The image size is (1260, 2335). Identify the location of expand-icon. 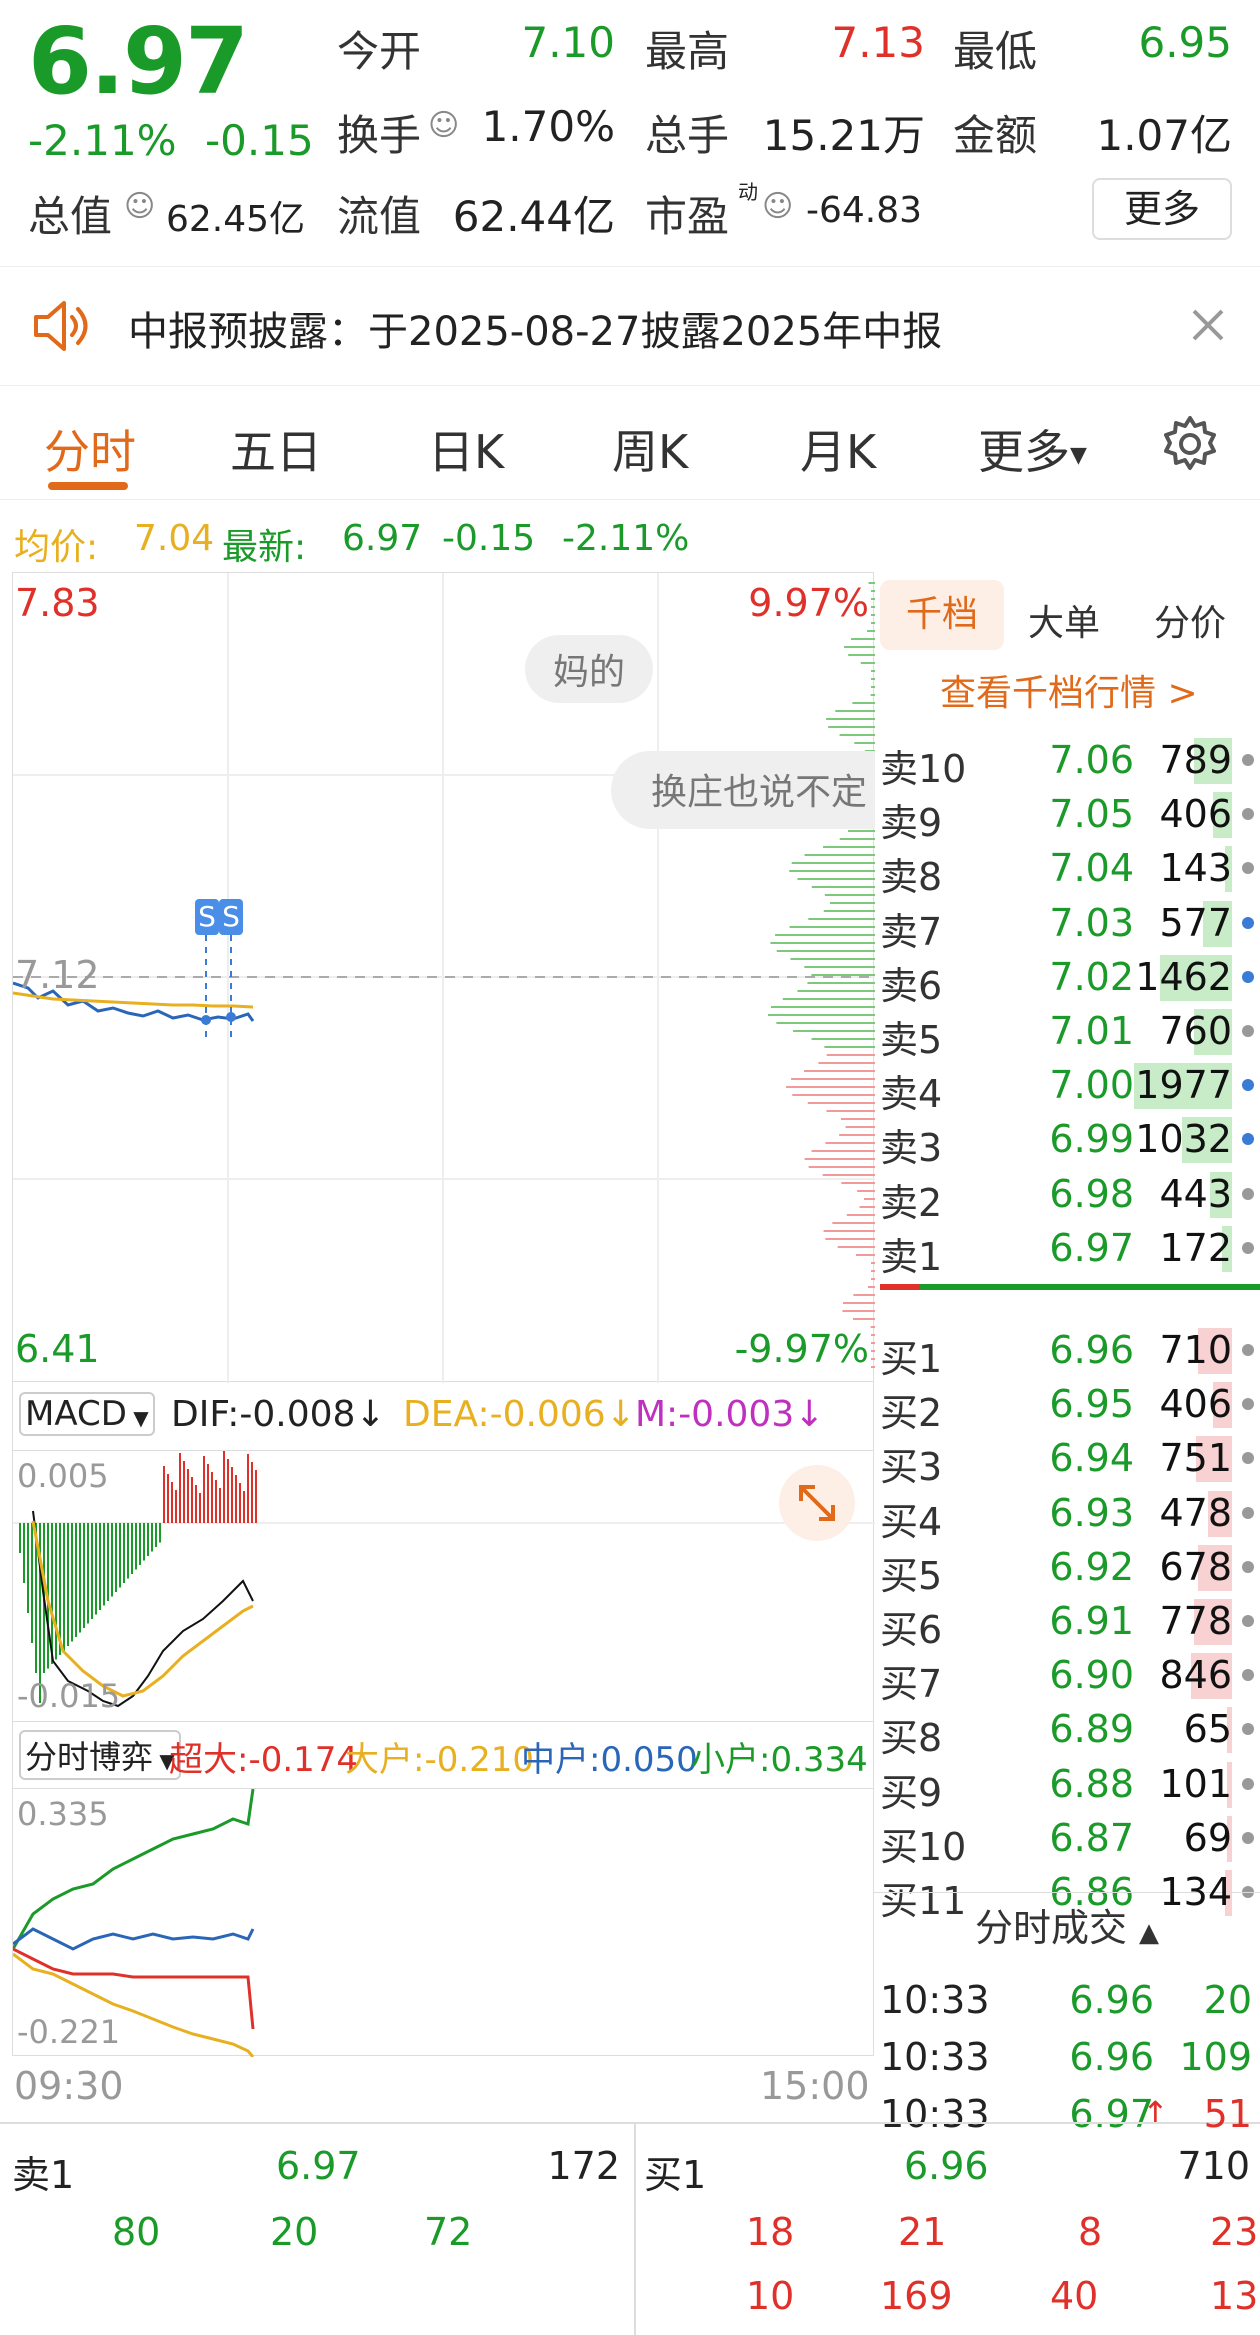
(817, 1503).